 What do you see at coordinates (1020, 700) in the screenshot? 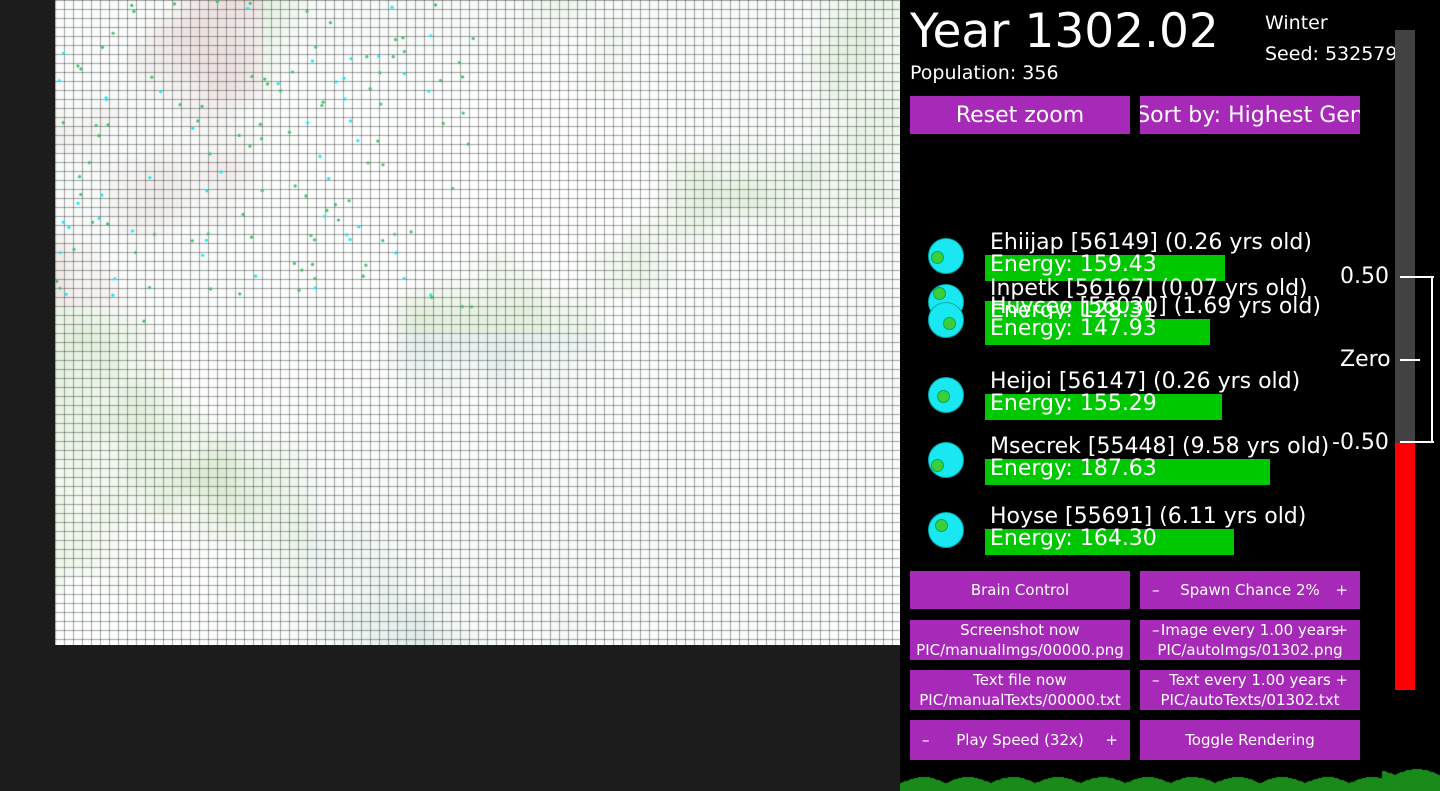
I see `text-file-path-label: PIC/manualTexts/00000.txt` at bounding box center [1020, 700].